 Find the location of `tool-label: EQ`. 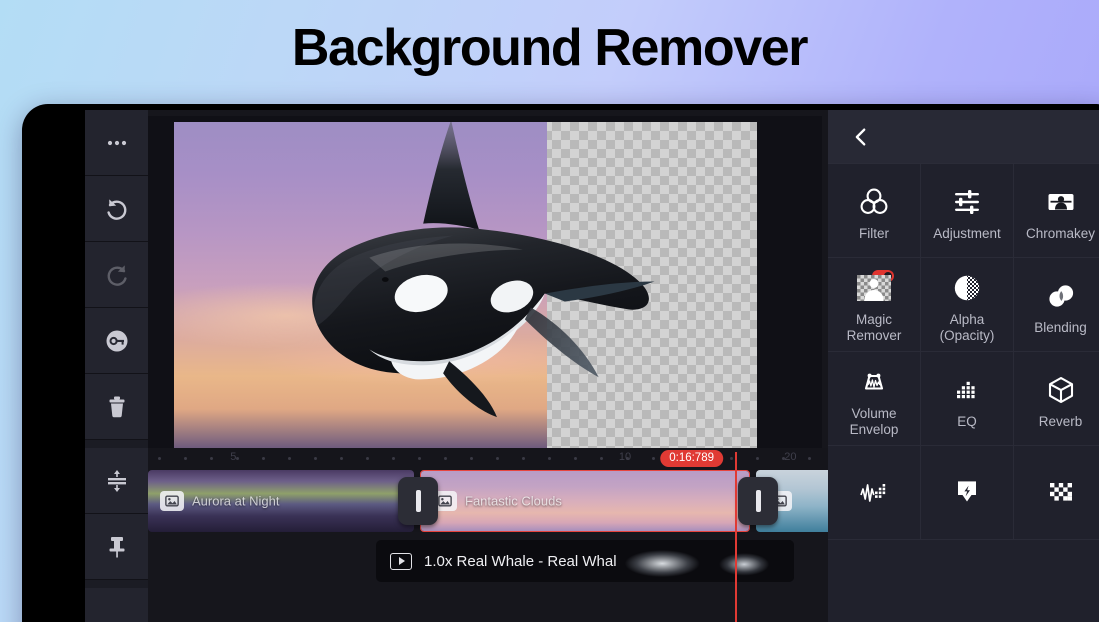

tool-label: EQ is located at coordinates (967, 422).